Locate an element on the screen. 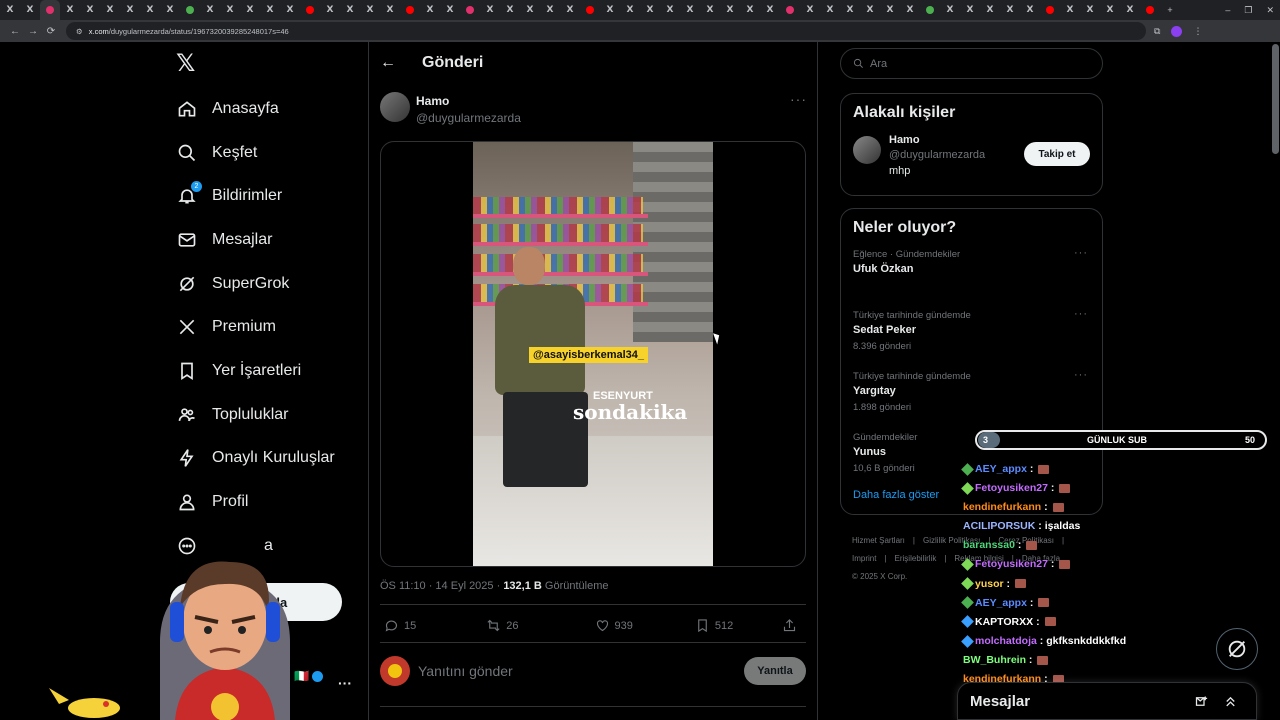 This screenshot has width=1280, height=720. new-tab-button: + is located at coordinates (1170, 10).